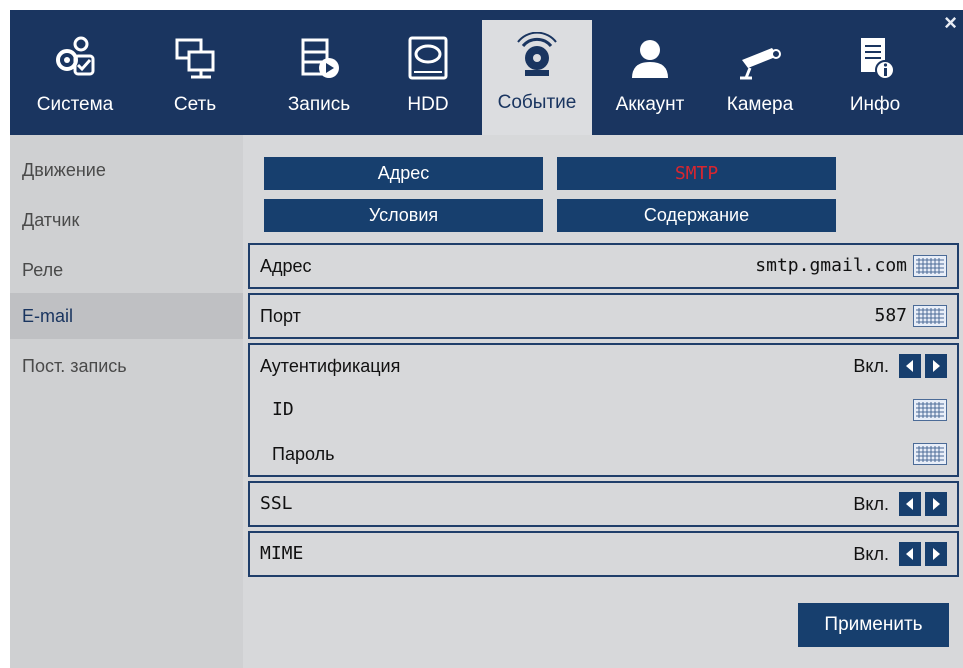 The width and height of the screenshot is (963, 668). Describe the element at coordinates (603, 368) in the screenshot. I see `auth-row: Аутентификация Вкл.` at that location.